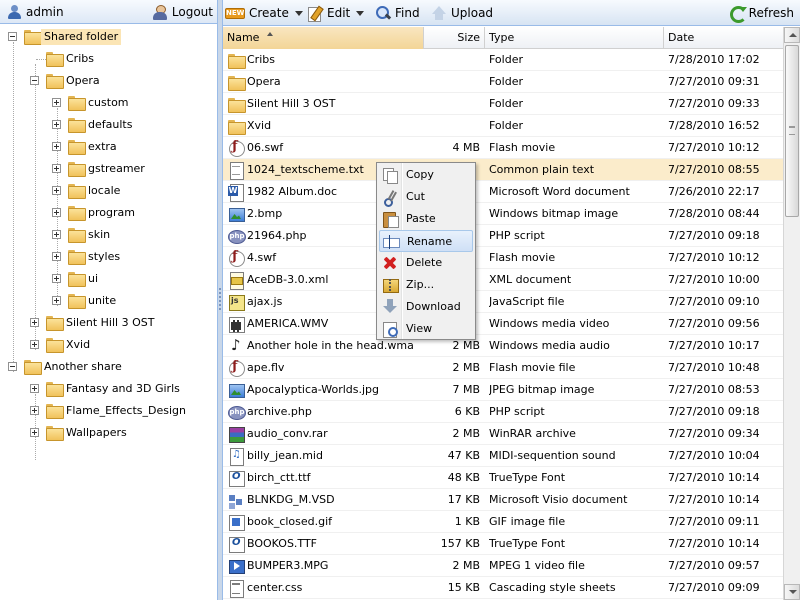 The image size is (800, 600). Describe the element at coordinates (454, 38) in the screenshot. I see `column-header-size: Size` at that location.